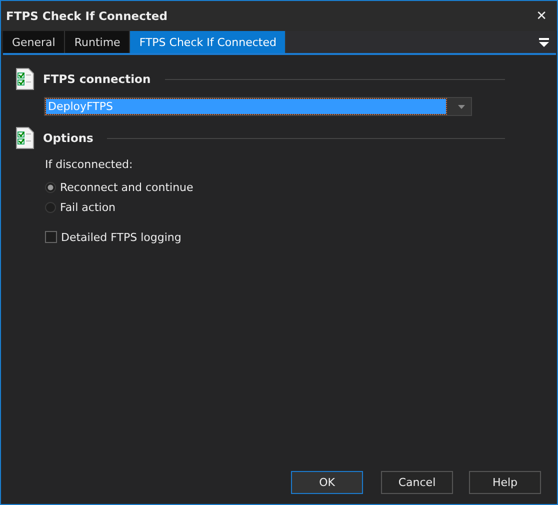 The width and height of the screenshot is (558, 505). Describe the element at coordinates (461, 106) in the screenshot. I see `caret-icon` at that location.